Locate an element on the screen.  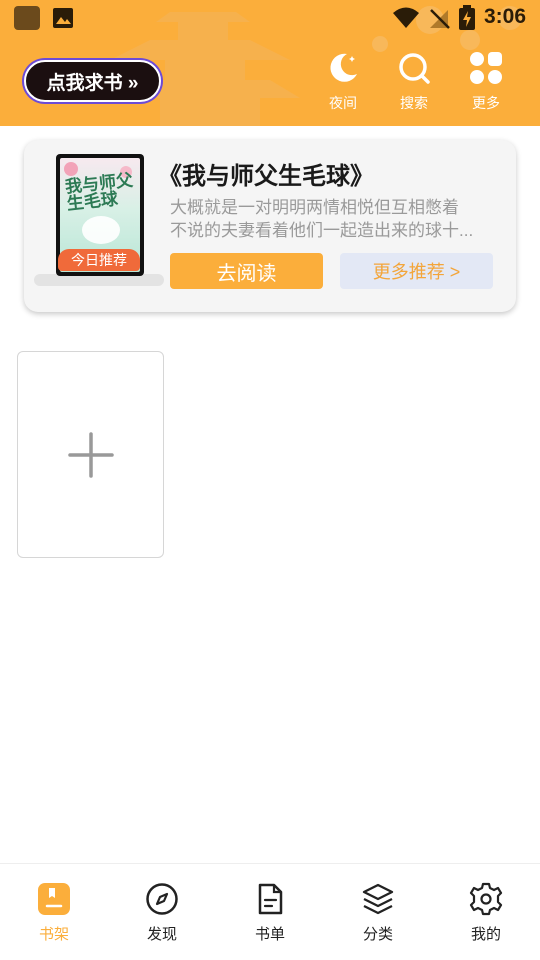
read-button: 去阅读 is located at coordinates (246, 271).